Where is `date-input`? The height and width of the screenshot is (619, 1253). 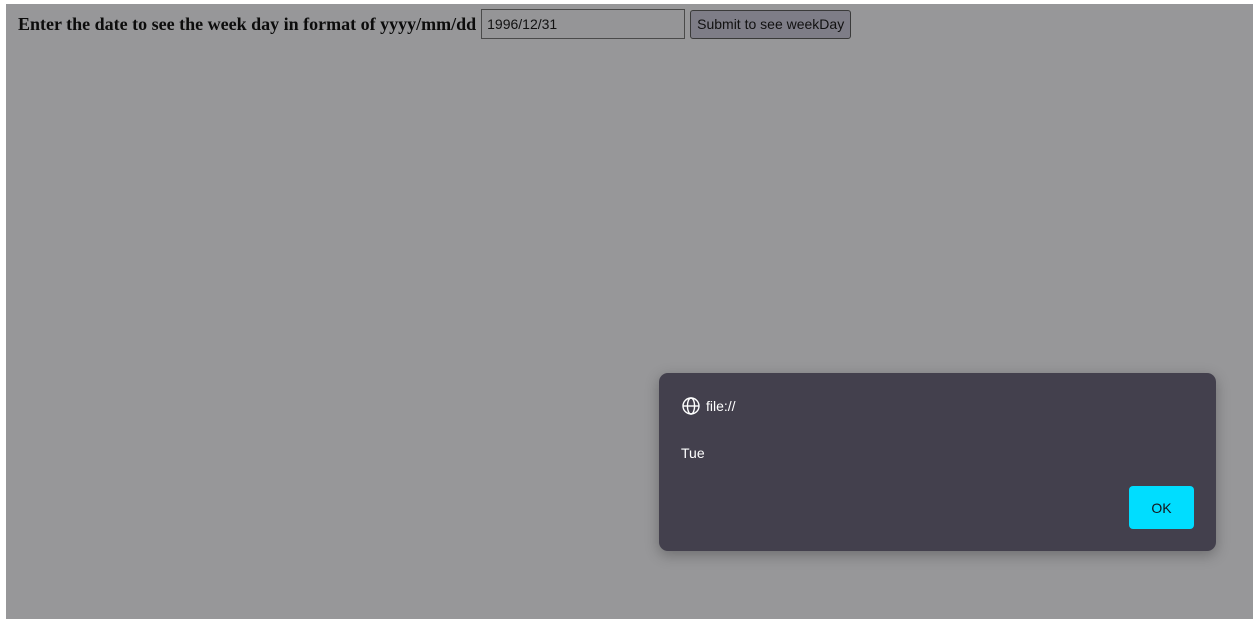
date-input is located at coordinates (583, 24).